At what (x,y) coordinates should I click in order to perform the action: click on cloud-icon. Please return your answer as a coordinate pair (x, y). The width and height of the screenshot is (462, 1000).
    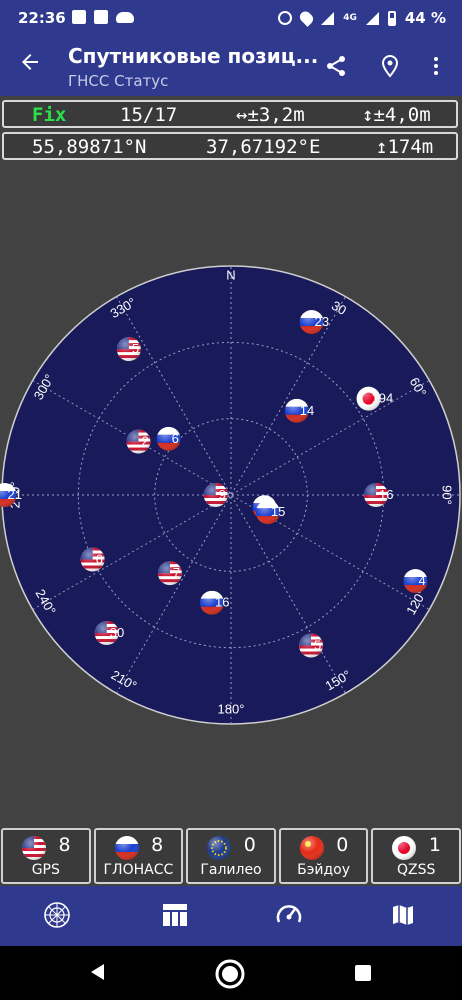
    Looking at the image, I should click on (125, 17).